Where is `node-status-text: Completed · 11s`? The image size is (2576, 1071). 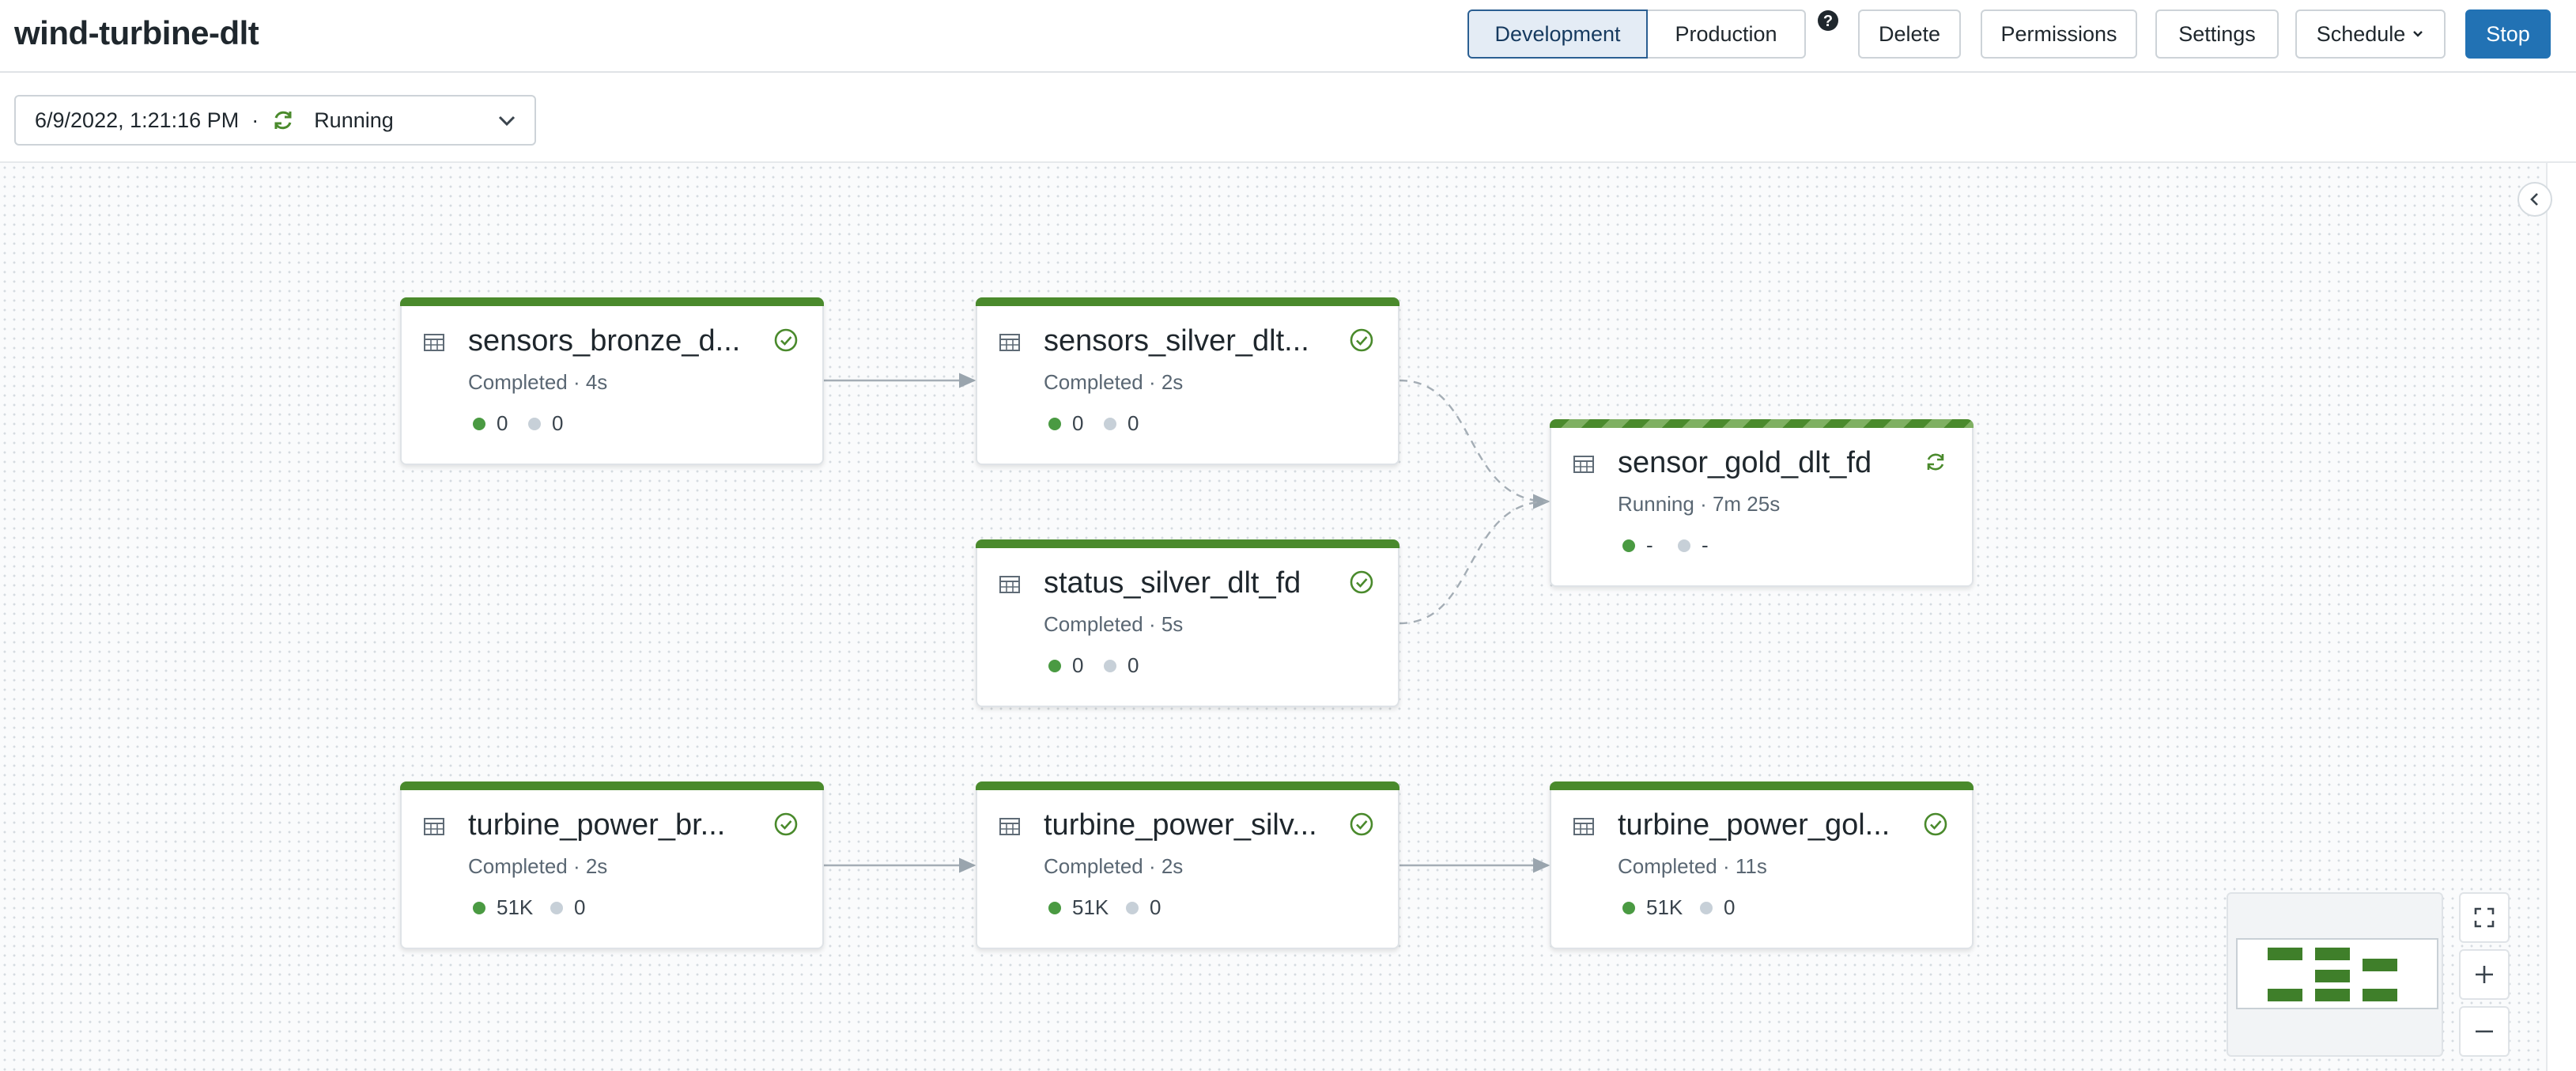
node-status-text: Completed · 11s is located at coordinates (1693, 866).